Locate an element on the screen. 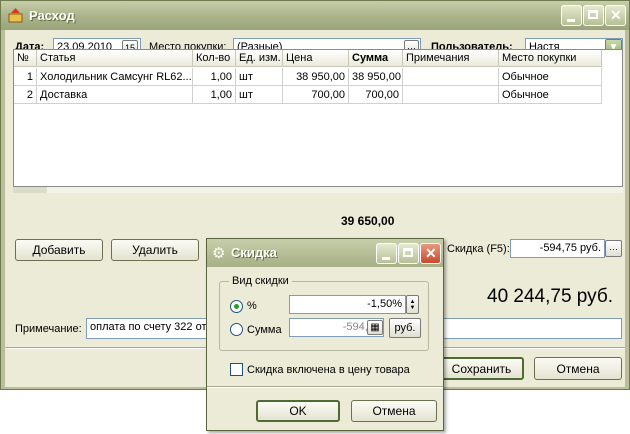 The width and height of the screenshot is (630, 434). window-title: Расход is located at coordinates (52, 15).